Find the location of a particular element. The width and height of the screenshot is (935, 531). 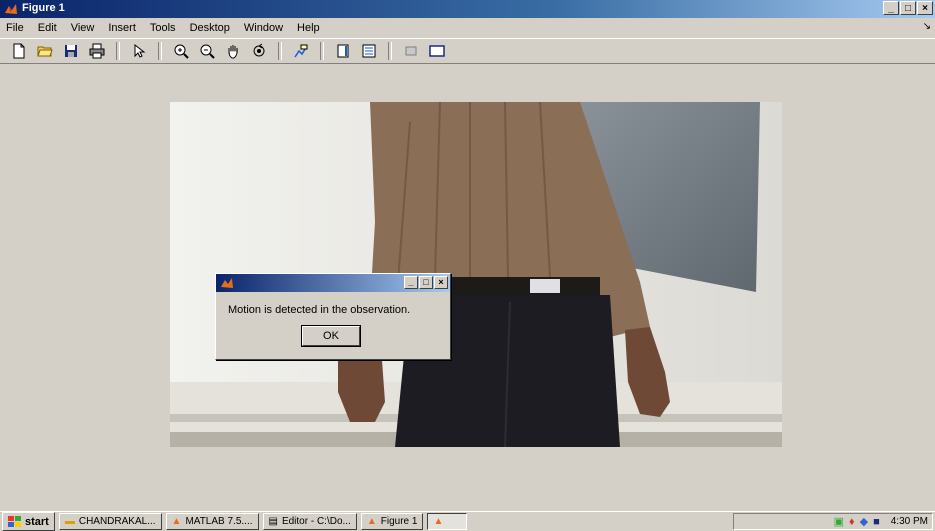

show-plot-tools-button is located at coordinates (437, 51).